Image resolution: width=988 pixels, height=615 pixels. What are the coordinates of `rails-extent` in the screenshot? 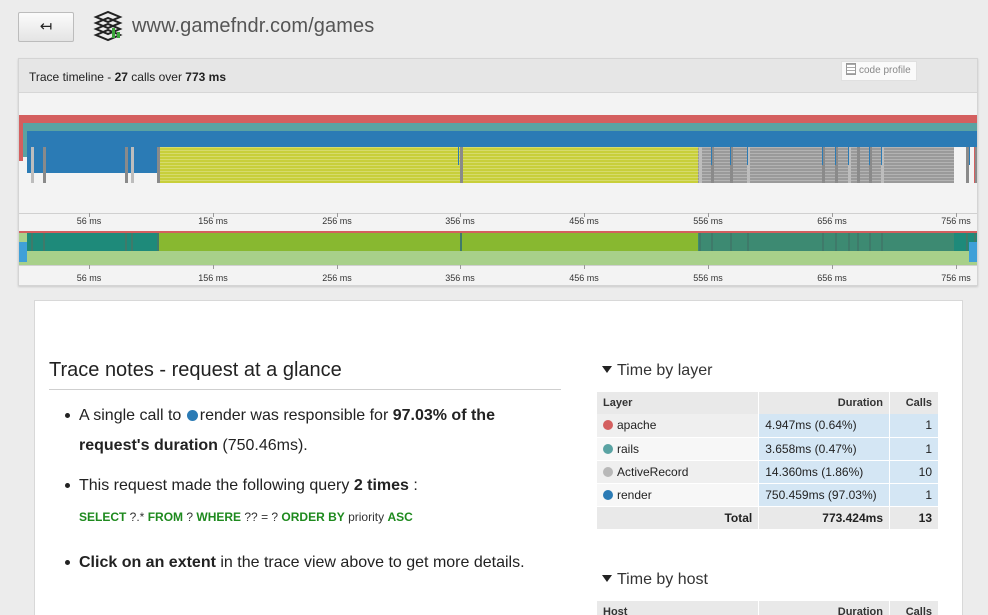 It's located at (500, 127).